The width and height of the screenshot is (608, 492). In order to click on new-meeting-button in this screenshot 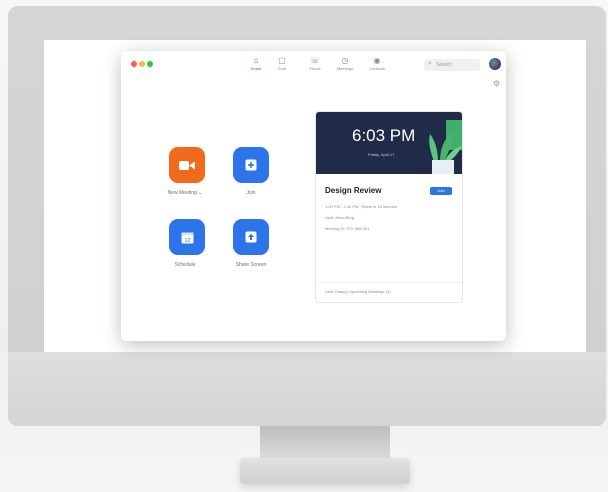, I will do `click(187, 165)`.